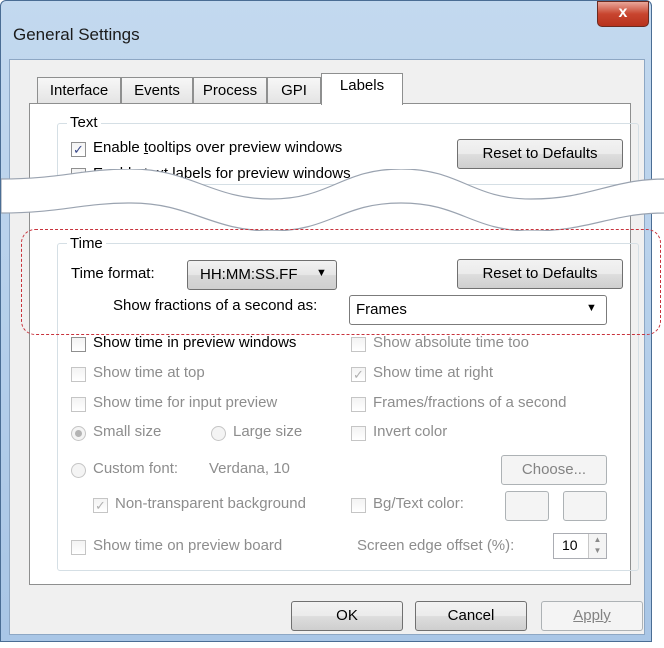  What do you see at coordinates (418, 503) in the screenshot?
I see `bg-text-color-label: Bg/Text color:` at bounding box center [418, 503].